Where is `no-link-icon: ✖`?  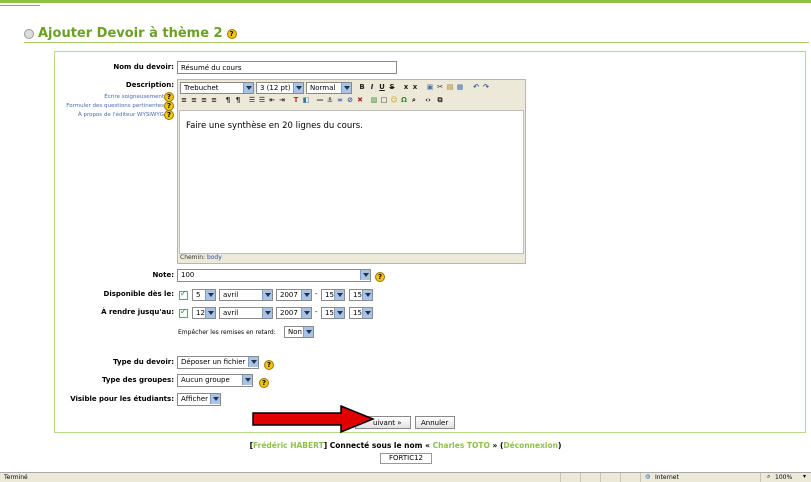 no-link-icon: ✖ is located at coordinates (360, 100).